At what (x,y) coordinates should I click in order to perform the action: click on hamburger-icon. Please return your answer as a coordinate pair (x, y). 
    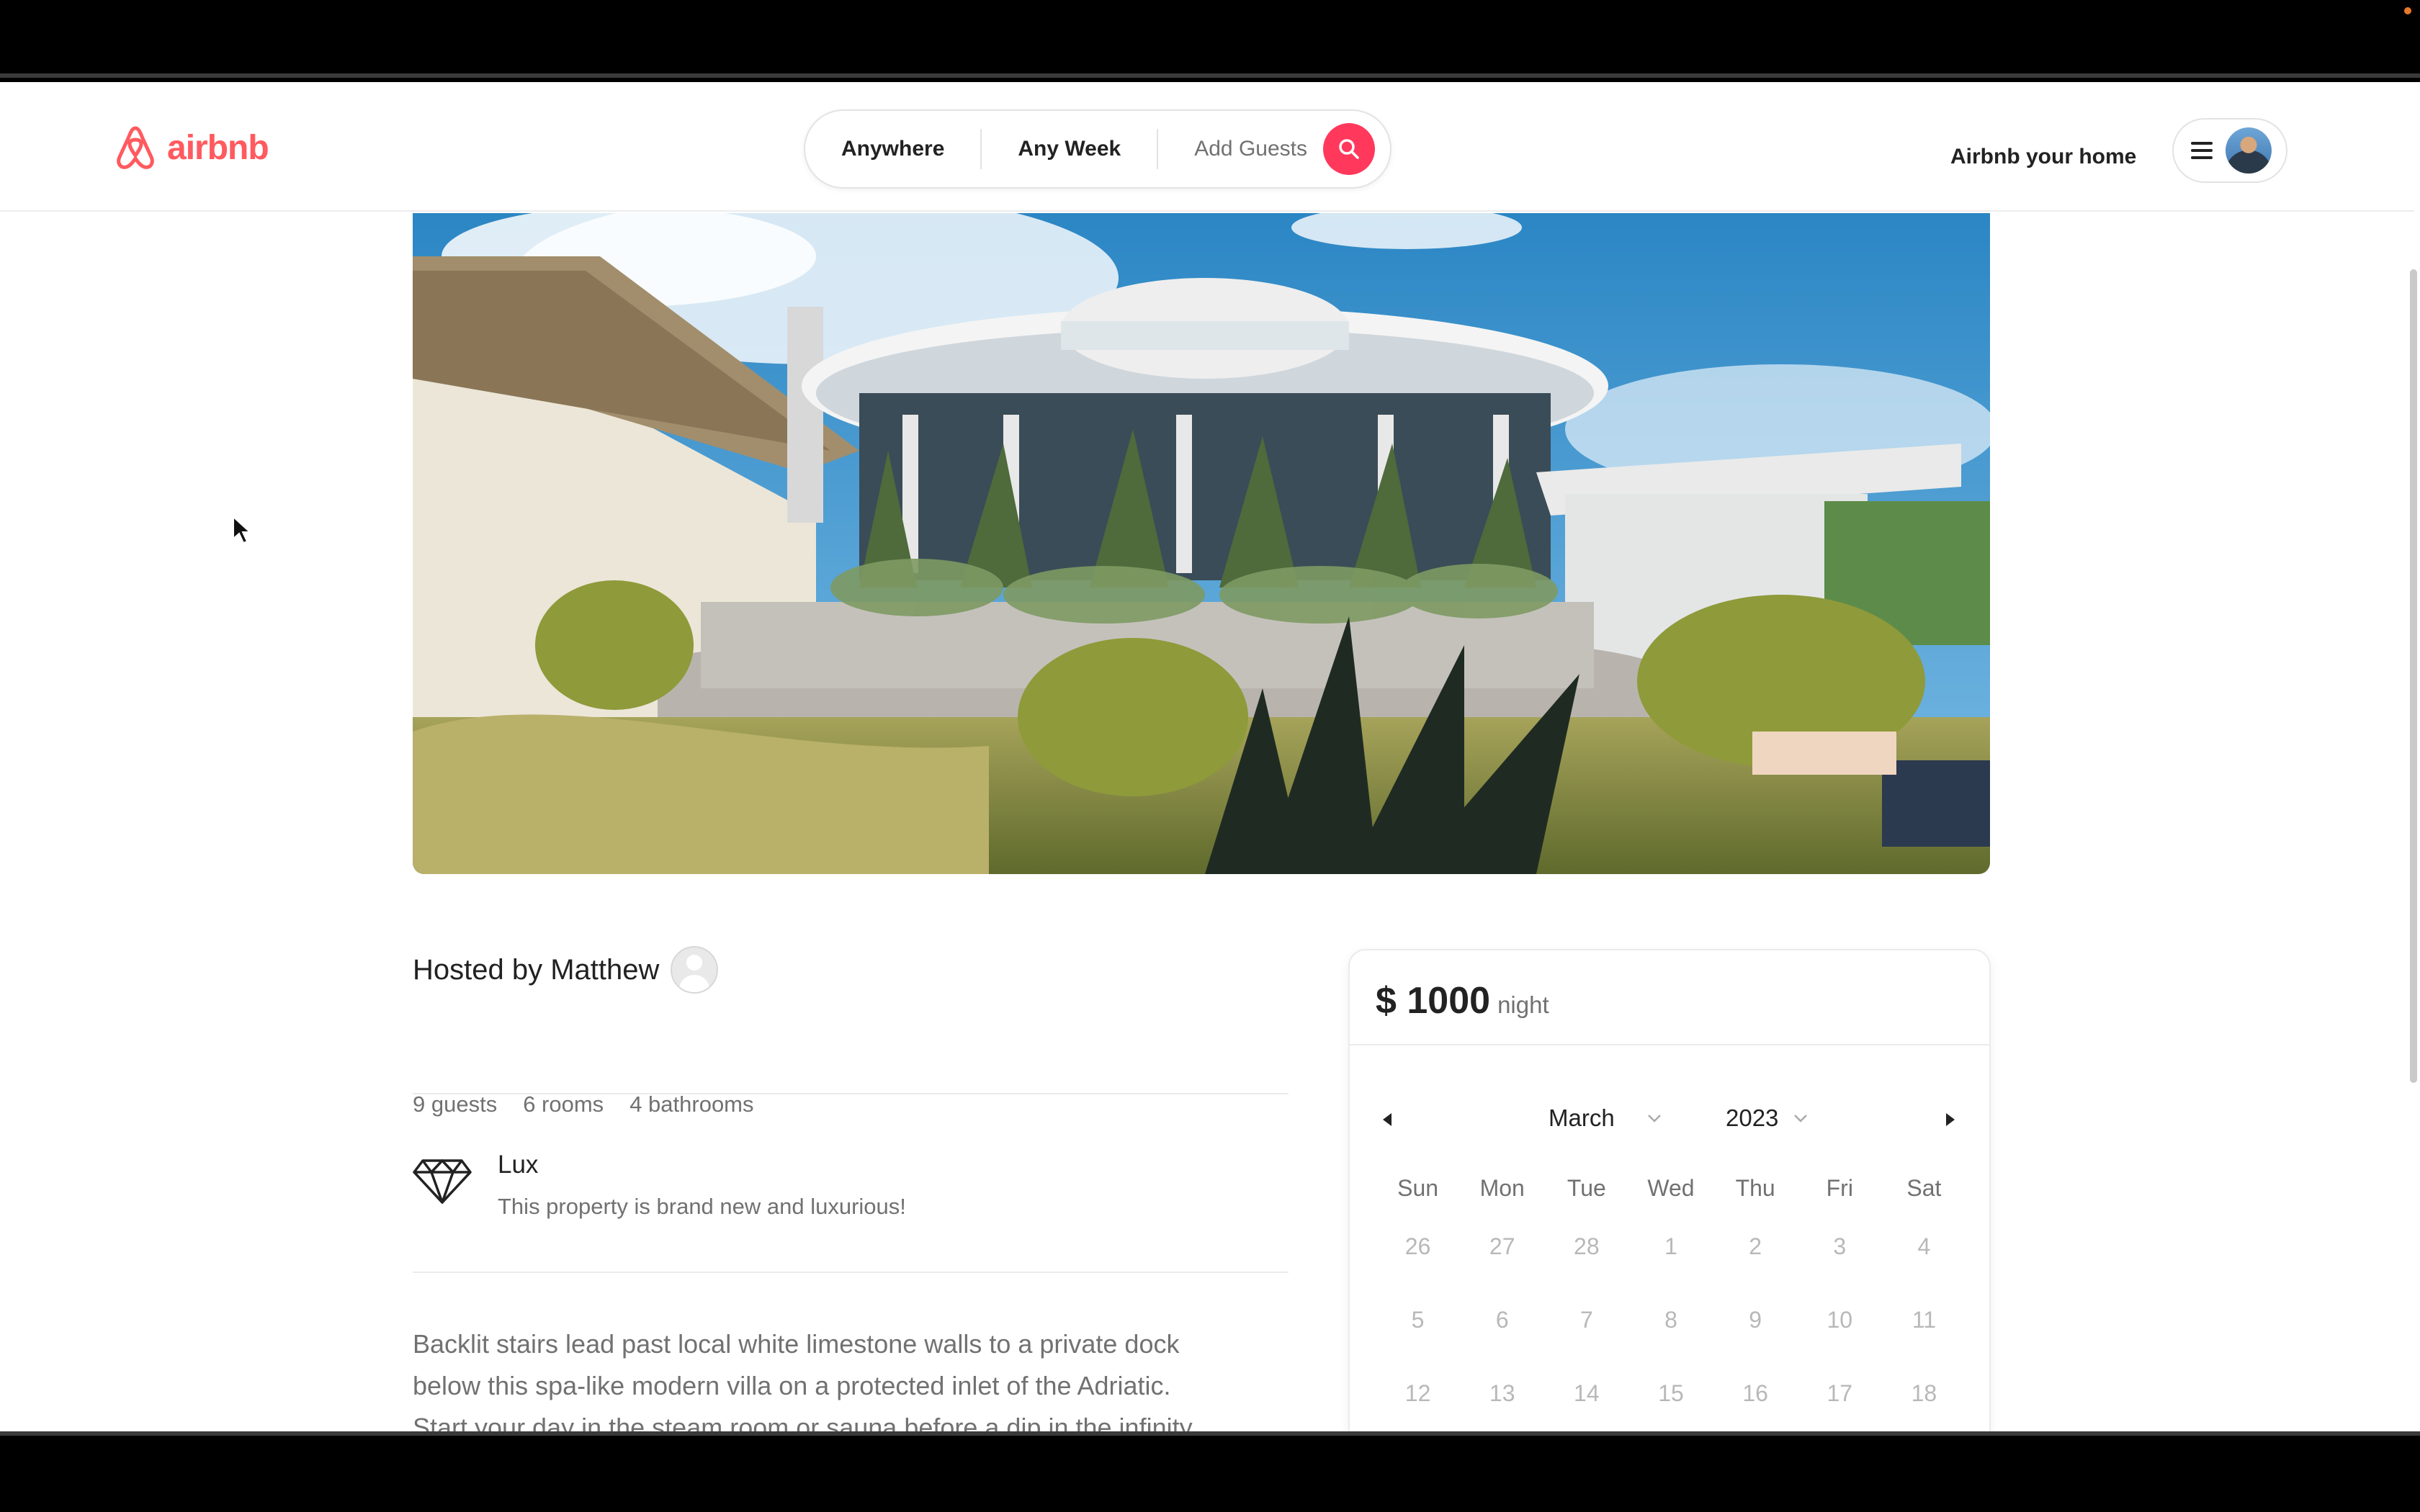
    Looking at the image, I should click on (2202, 150).